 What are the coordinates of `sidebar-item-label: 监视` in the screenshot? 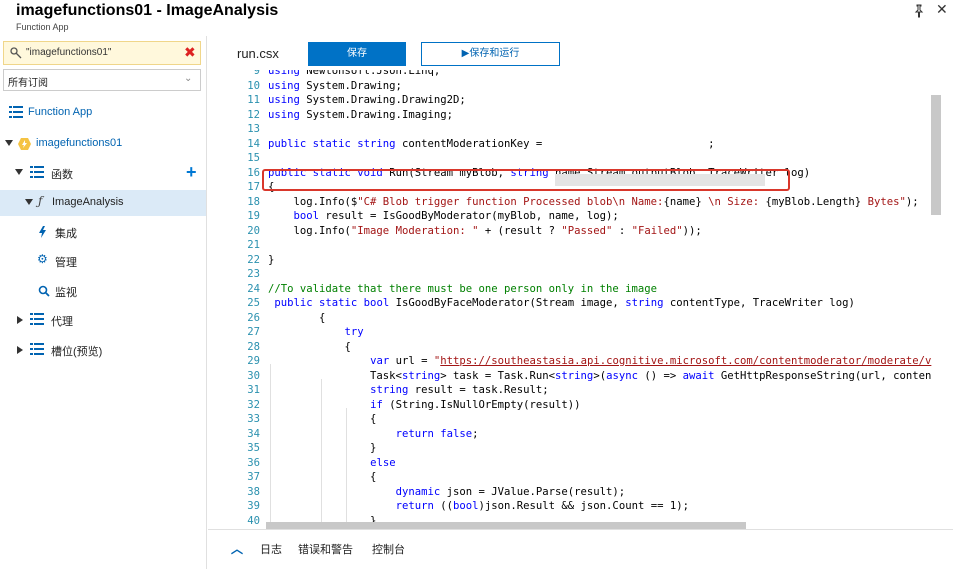 It's located at (66, 293).